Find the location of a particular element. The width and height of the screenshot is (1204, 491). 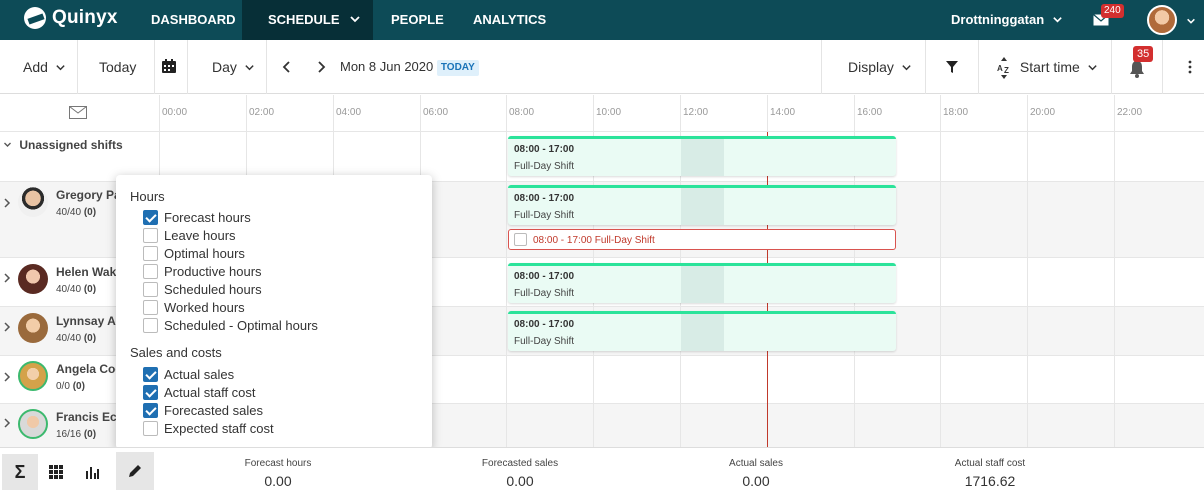

unassigned-shifts-toggle: Unassigned shifts is located at coordinates (63, 145).